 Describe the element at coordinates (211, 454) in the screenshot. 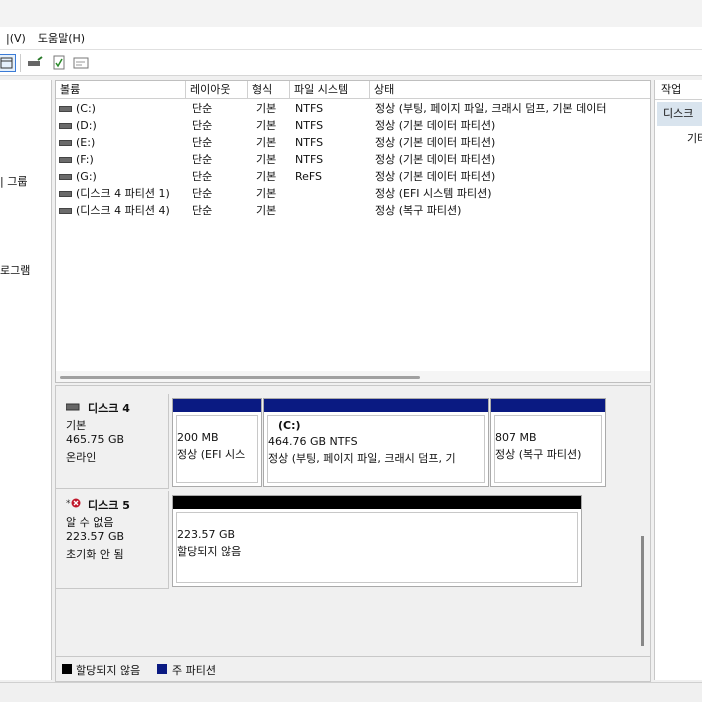

I see `partition-status: 정상 (EFI 시스` at that location.